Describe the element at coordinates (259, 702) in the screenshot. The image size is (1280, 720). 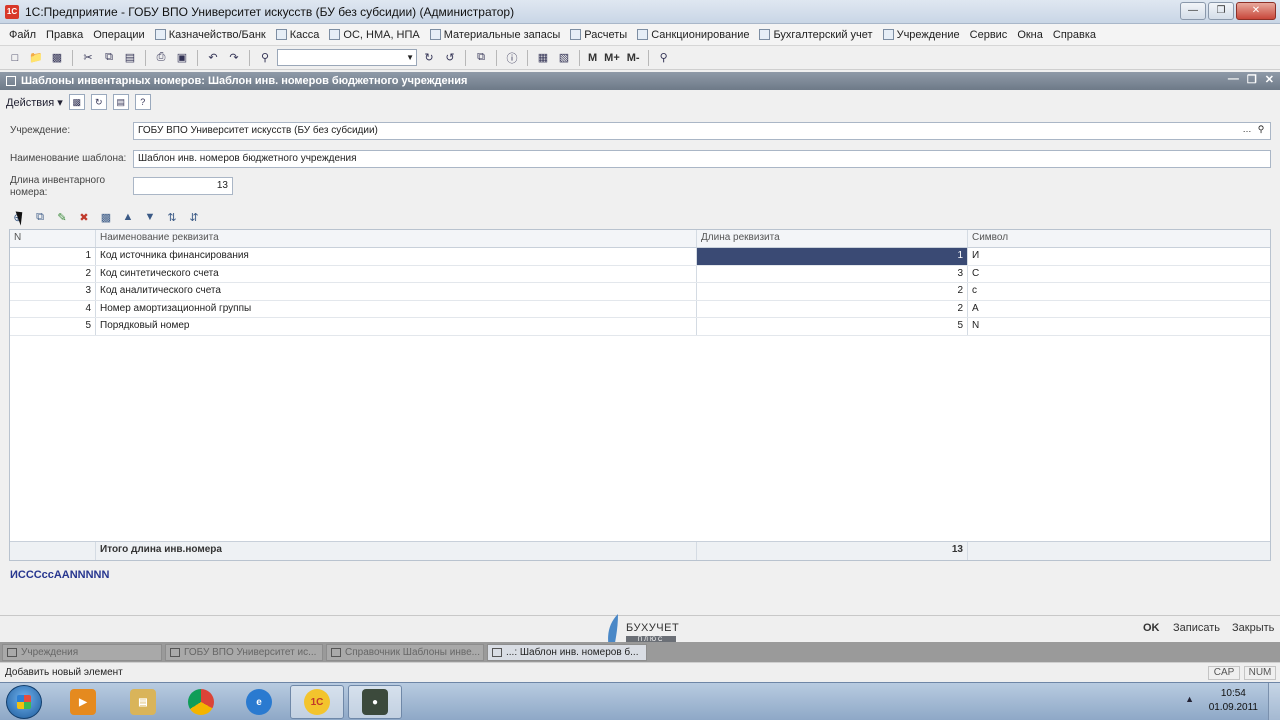
I see `taskbar-ie: e` at that location.